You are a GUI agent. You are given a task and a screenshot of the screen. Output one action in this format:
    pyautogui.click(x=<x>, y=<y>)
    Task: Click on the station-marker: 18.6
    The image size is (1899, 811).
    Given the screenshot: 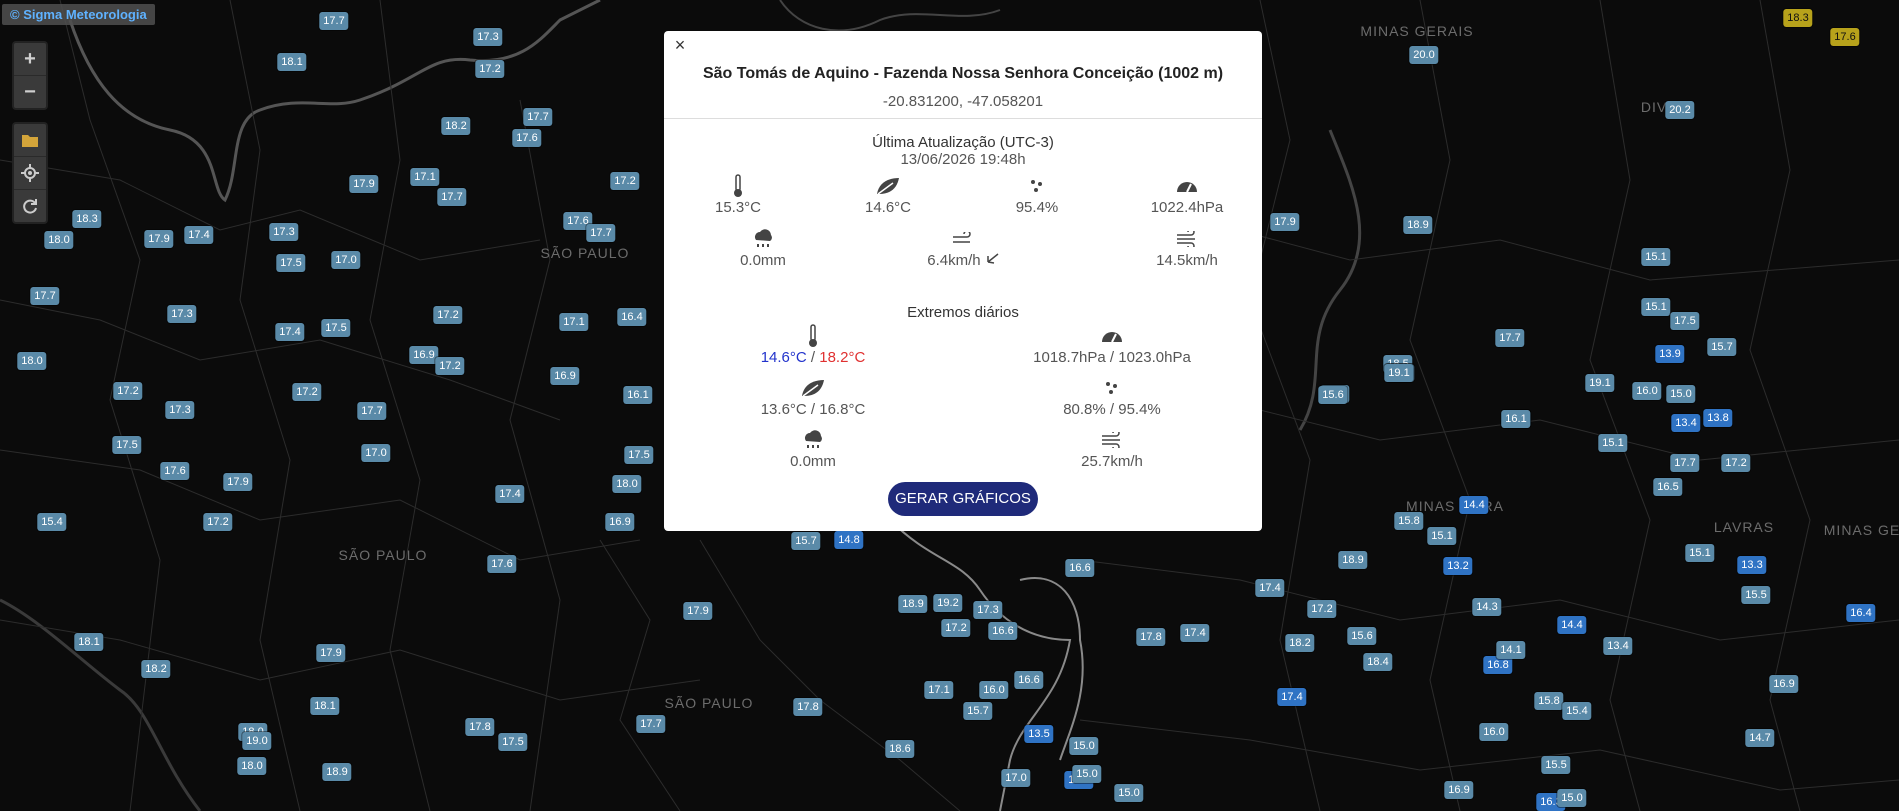 What is the action you would take?
    pyautogui.click(x=900, y=749)
    